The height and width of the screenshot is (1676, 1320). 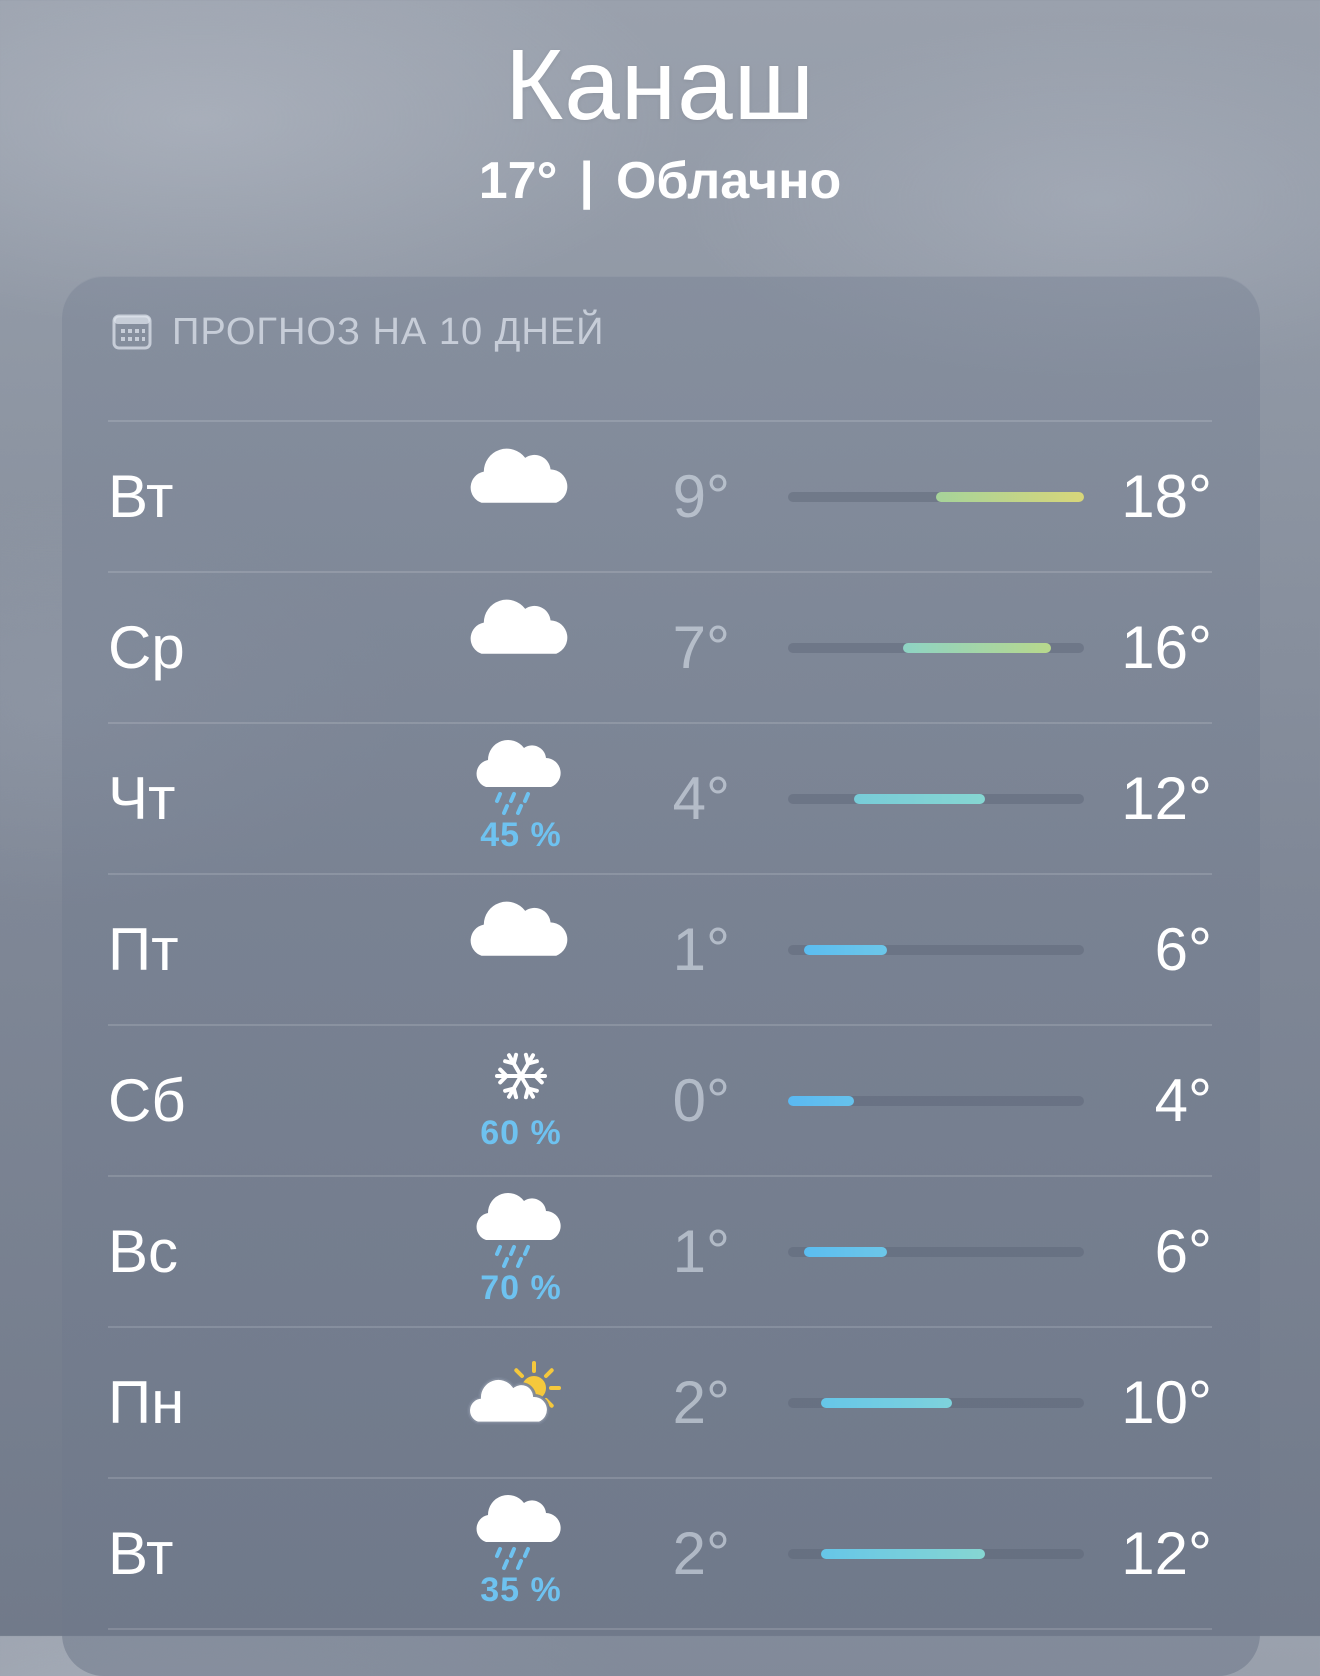 I want to click on calendar-icon, so click(x=132, y=332).